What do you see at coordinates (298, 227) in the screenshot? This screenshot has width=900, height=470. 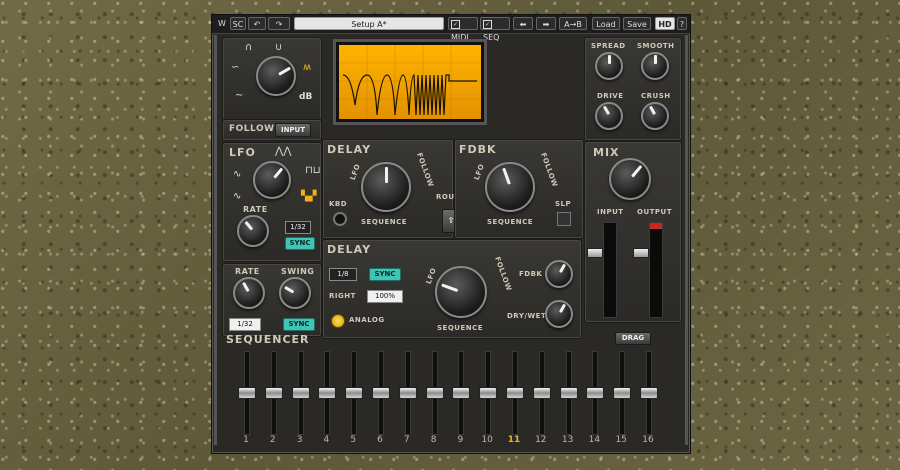 I see `lfo-rate-value: 1/32` at bounding box center [298, 227].